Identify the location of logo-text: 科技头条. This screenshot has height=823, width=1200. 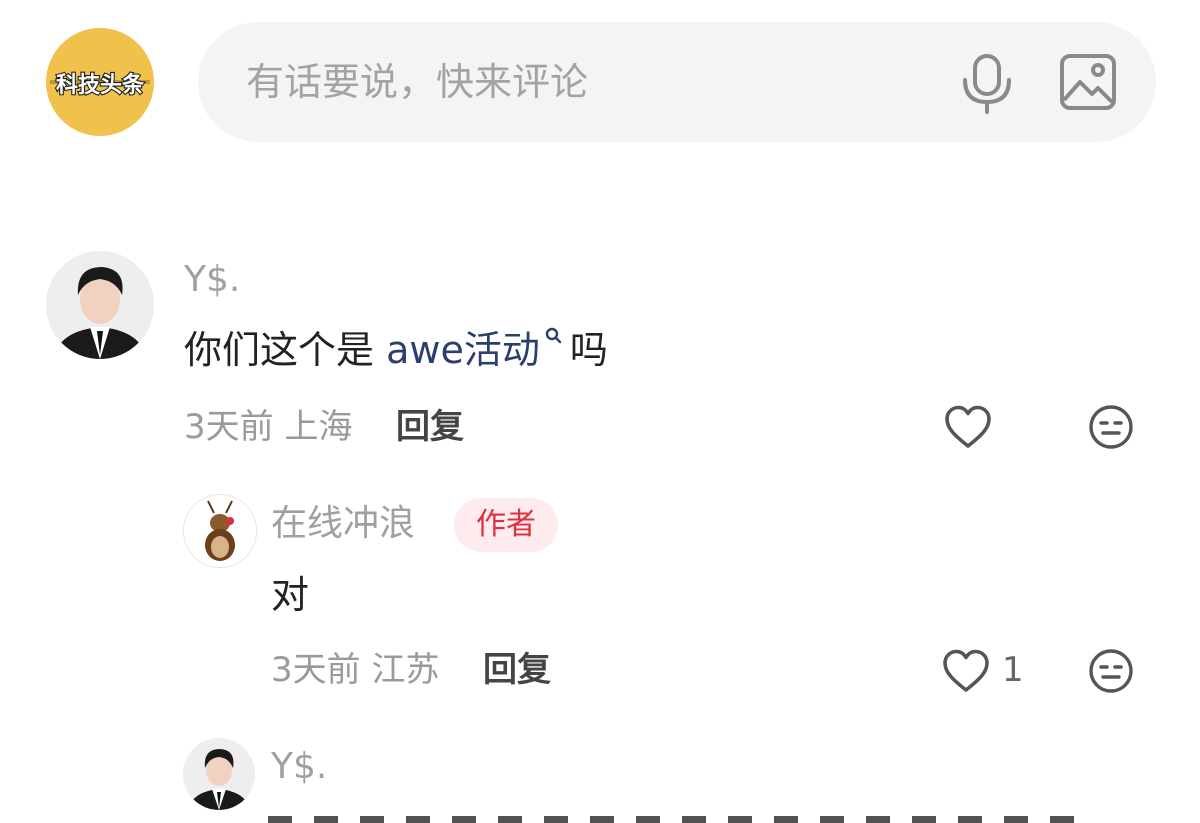
(100, 85).